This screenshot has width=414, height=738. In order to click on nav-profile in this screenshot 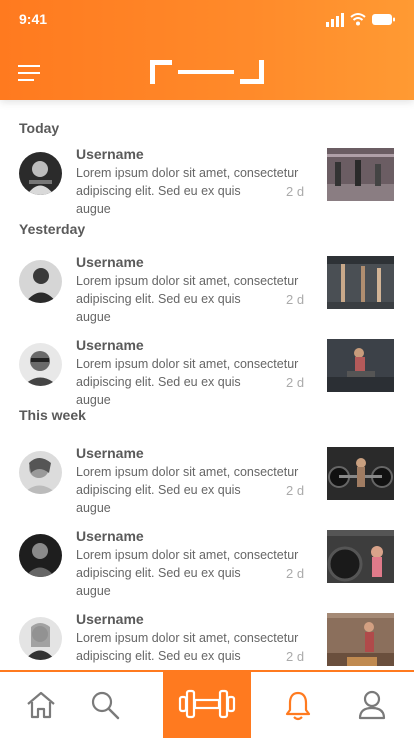, I will do `click(372, 705)`.